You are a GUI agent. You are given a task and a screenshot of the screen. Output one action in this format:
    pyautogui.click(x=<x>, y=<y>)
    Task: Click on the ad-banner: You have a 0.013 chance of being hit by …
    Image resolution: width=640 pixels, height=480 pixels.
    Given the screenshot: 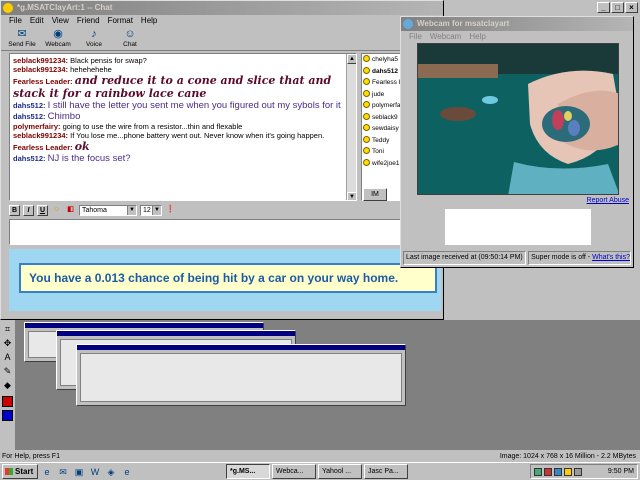 What is the action you would take?
    pyautogui.click(x=228, y=278)
    